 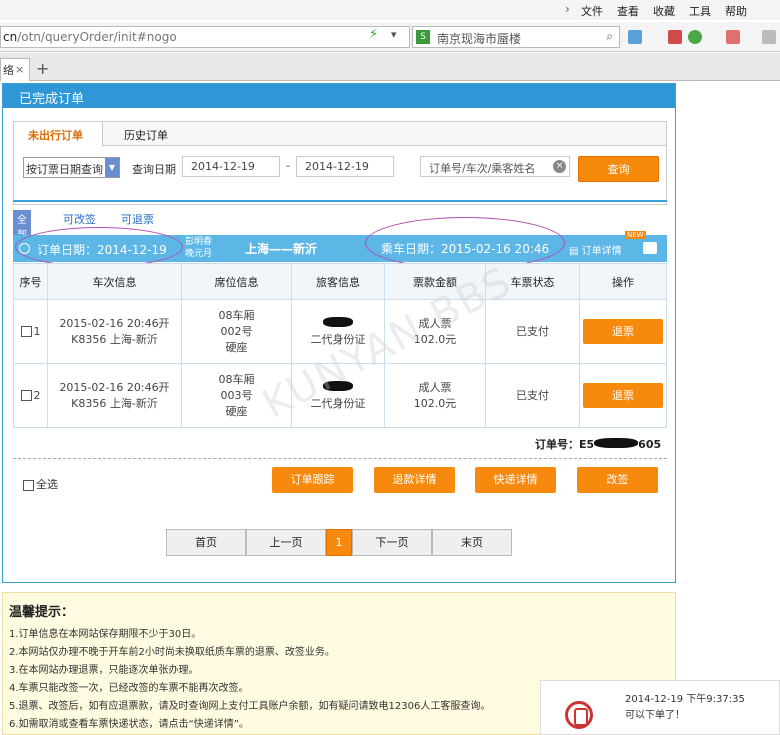 I want to click on date-from-input: 2014-12-19, so click(x=231, y=166).